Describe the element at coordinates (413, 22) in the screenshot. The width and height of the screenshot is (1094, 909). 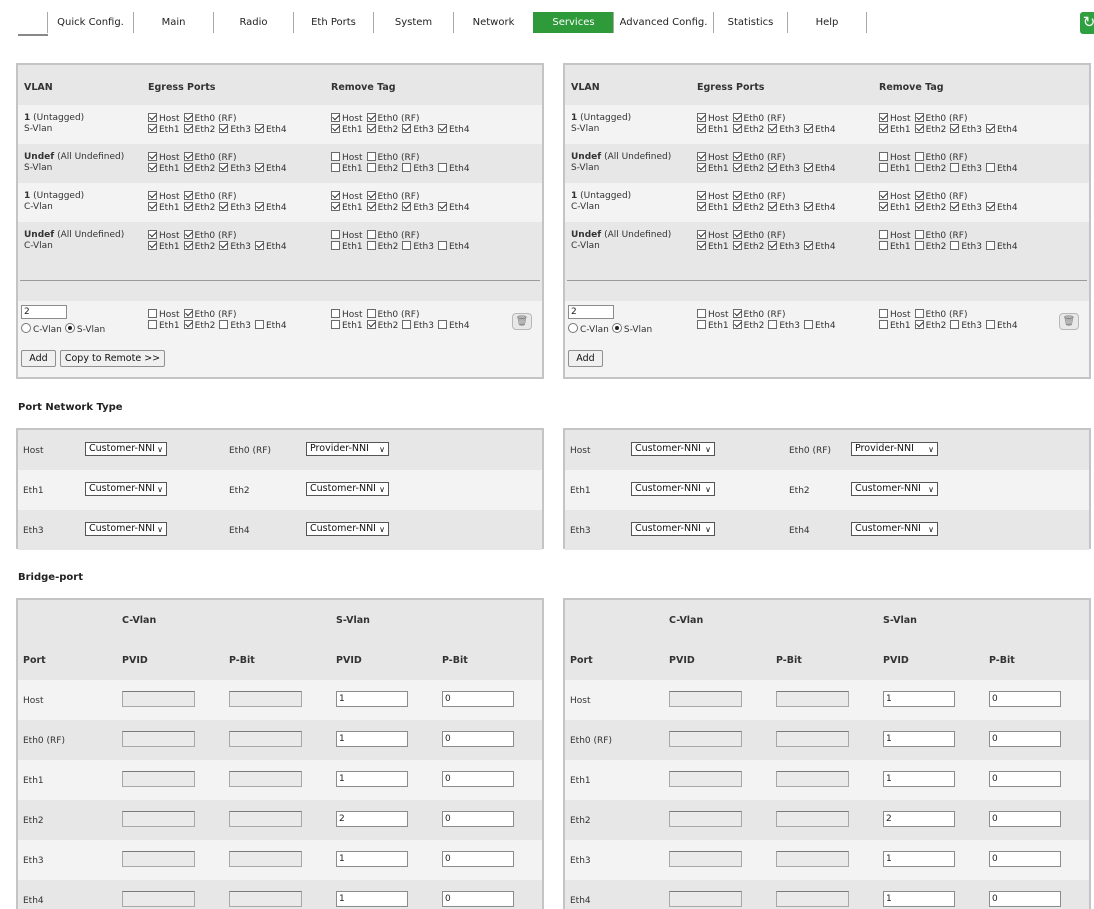
I see `tab-system: System` at that location.